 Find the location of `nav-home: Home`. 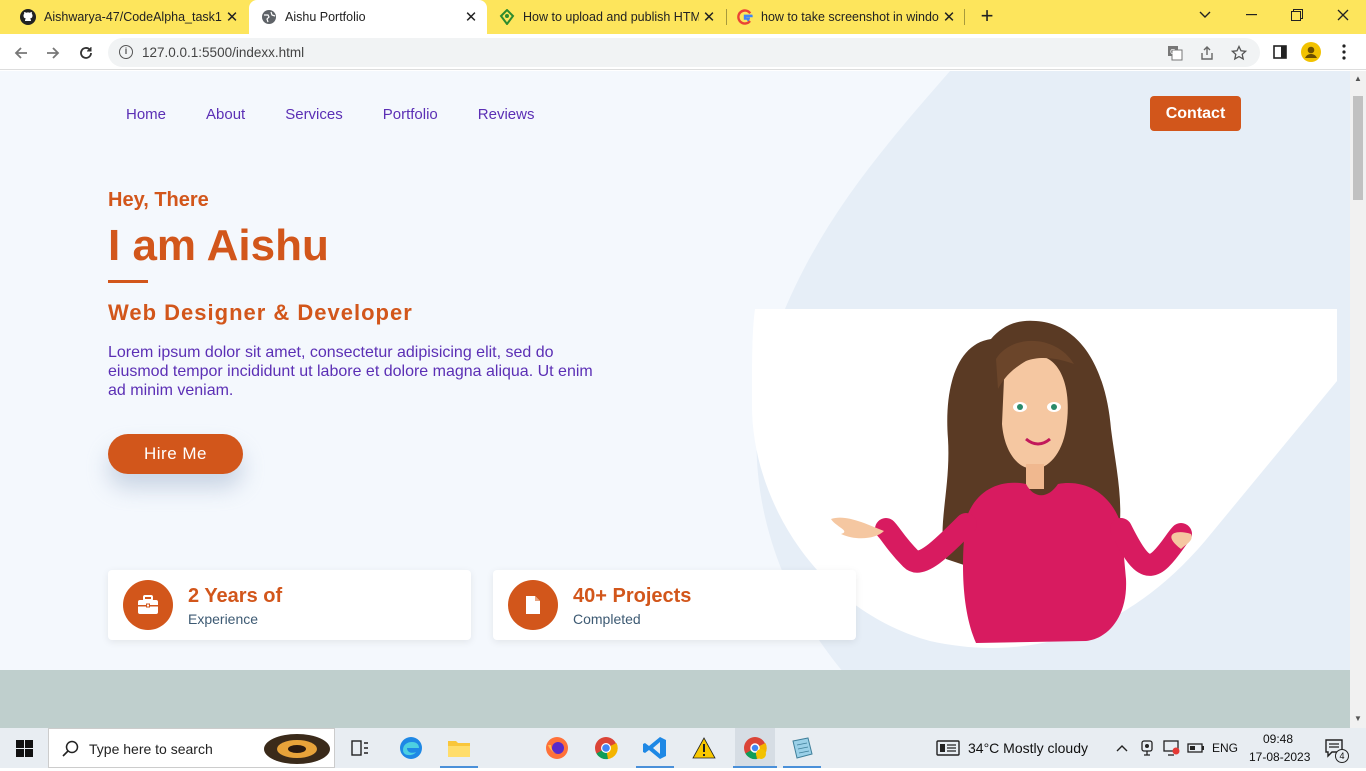

nav-home: Home is located at coordinates (146, 114).